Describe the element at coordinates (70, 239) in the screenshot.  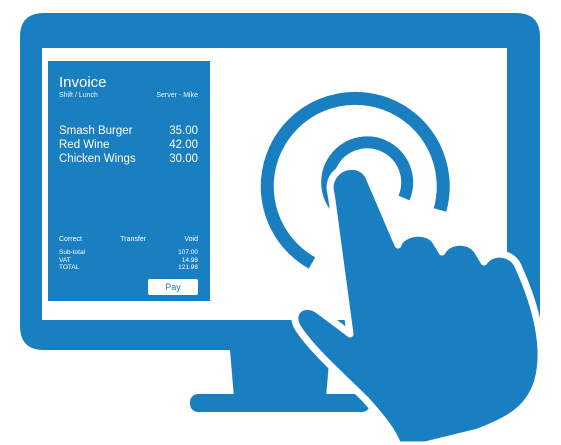
I see `correct-button: Correct` at that location.